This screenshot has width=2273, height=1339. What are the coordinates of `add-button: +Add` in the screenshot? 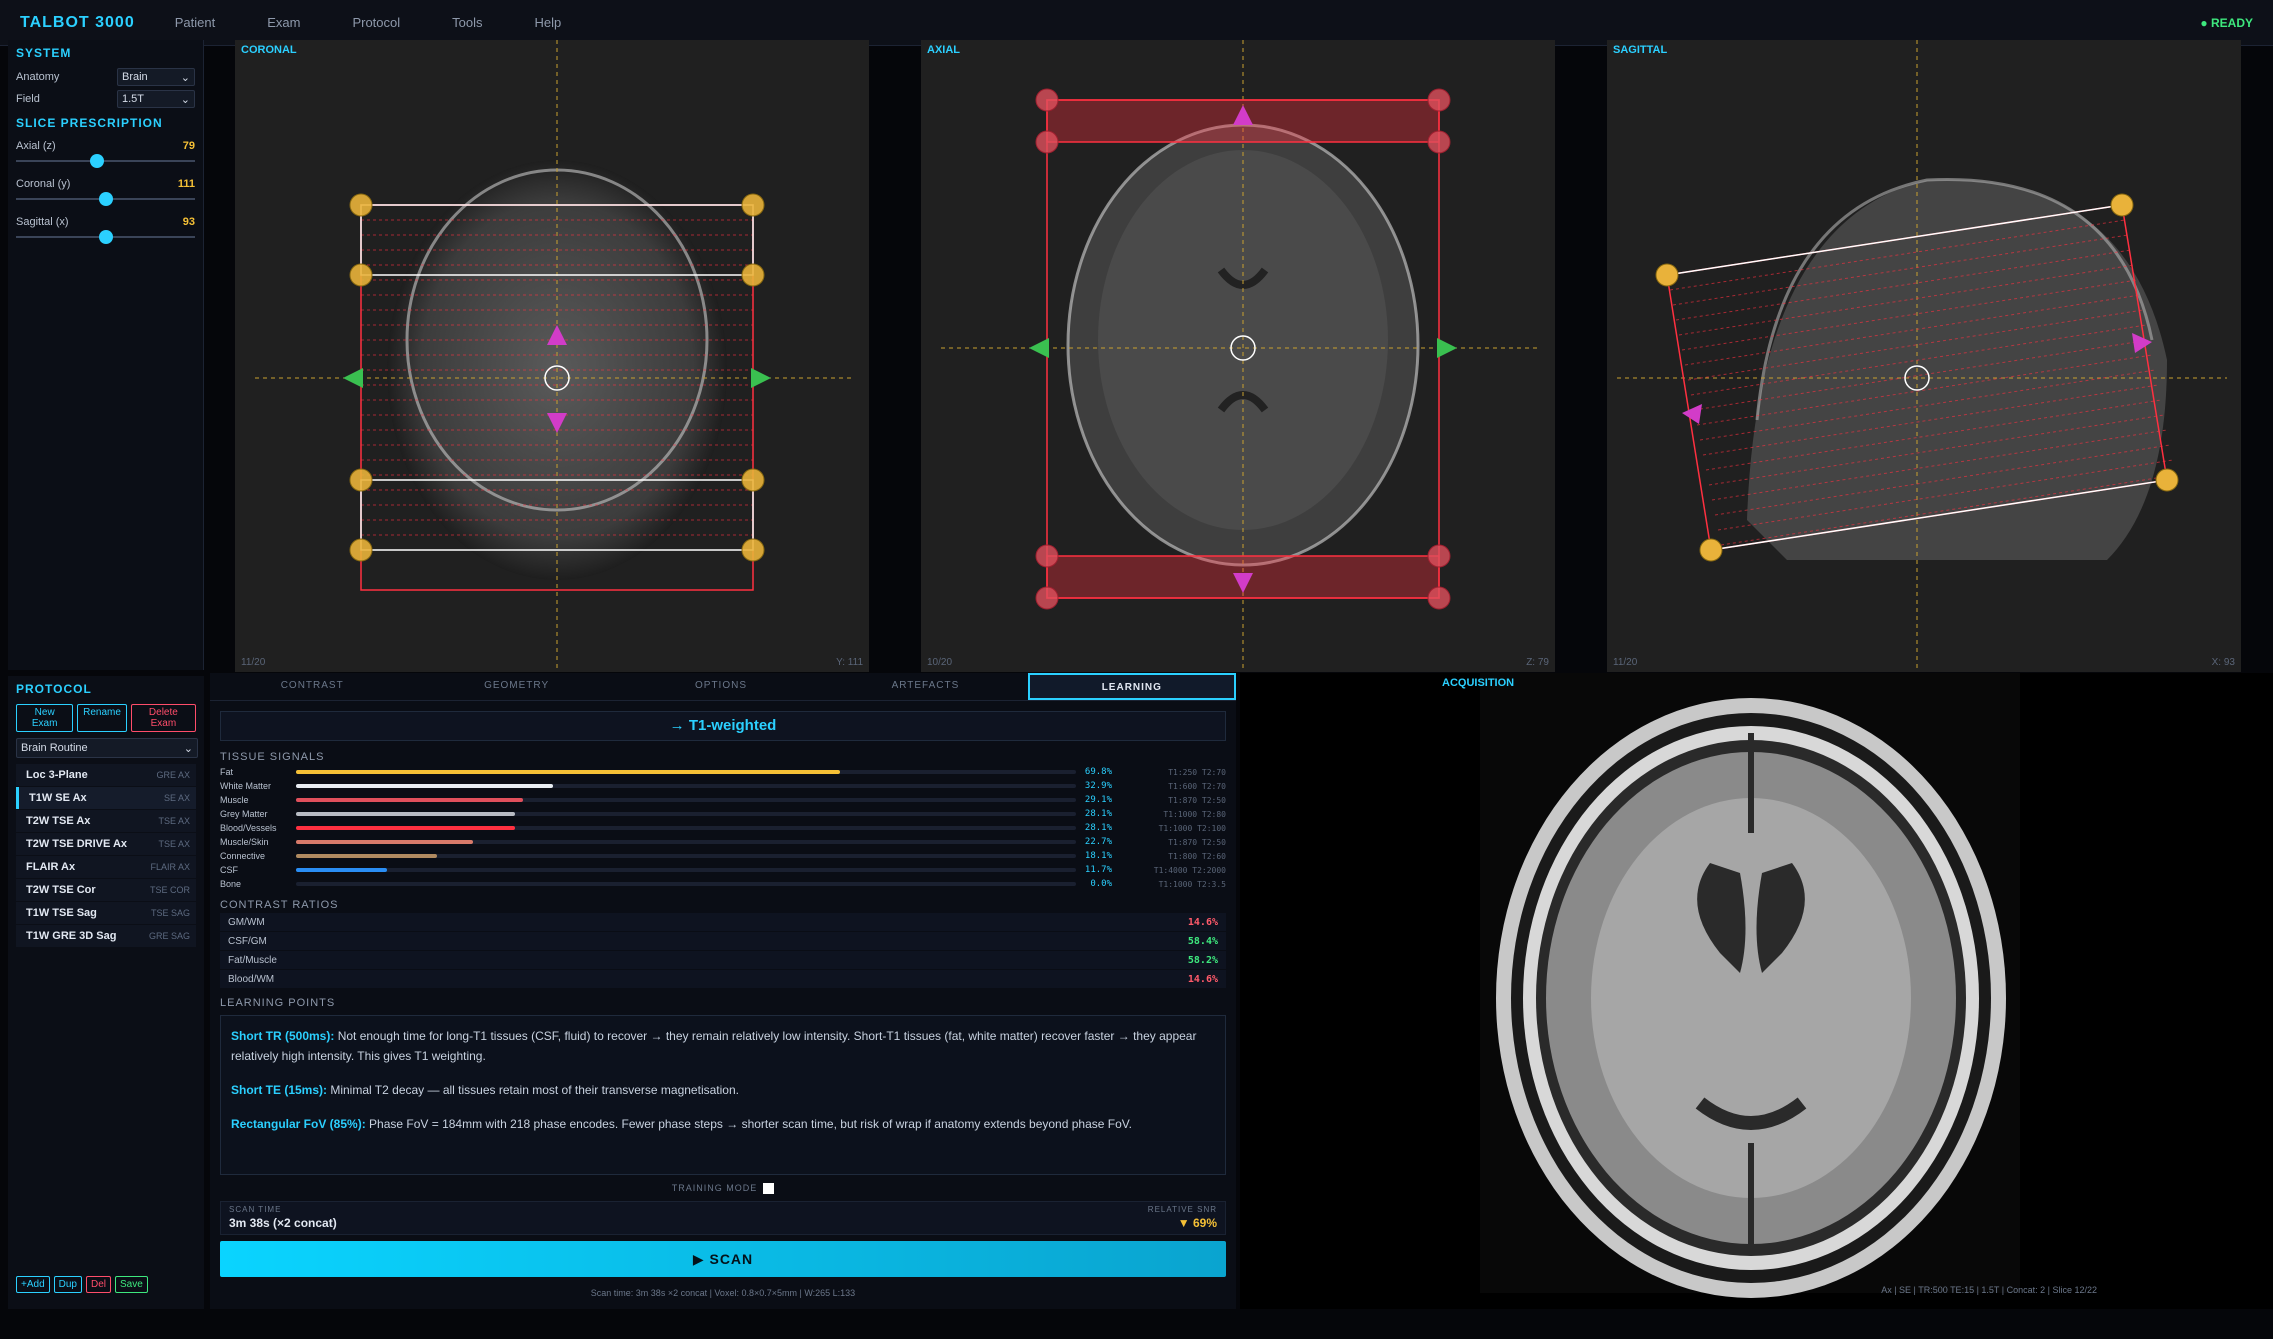 It's located at (33, 1284).